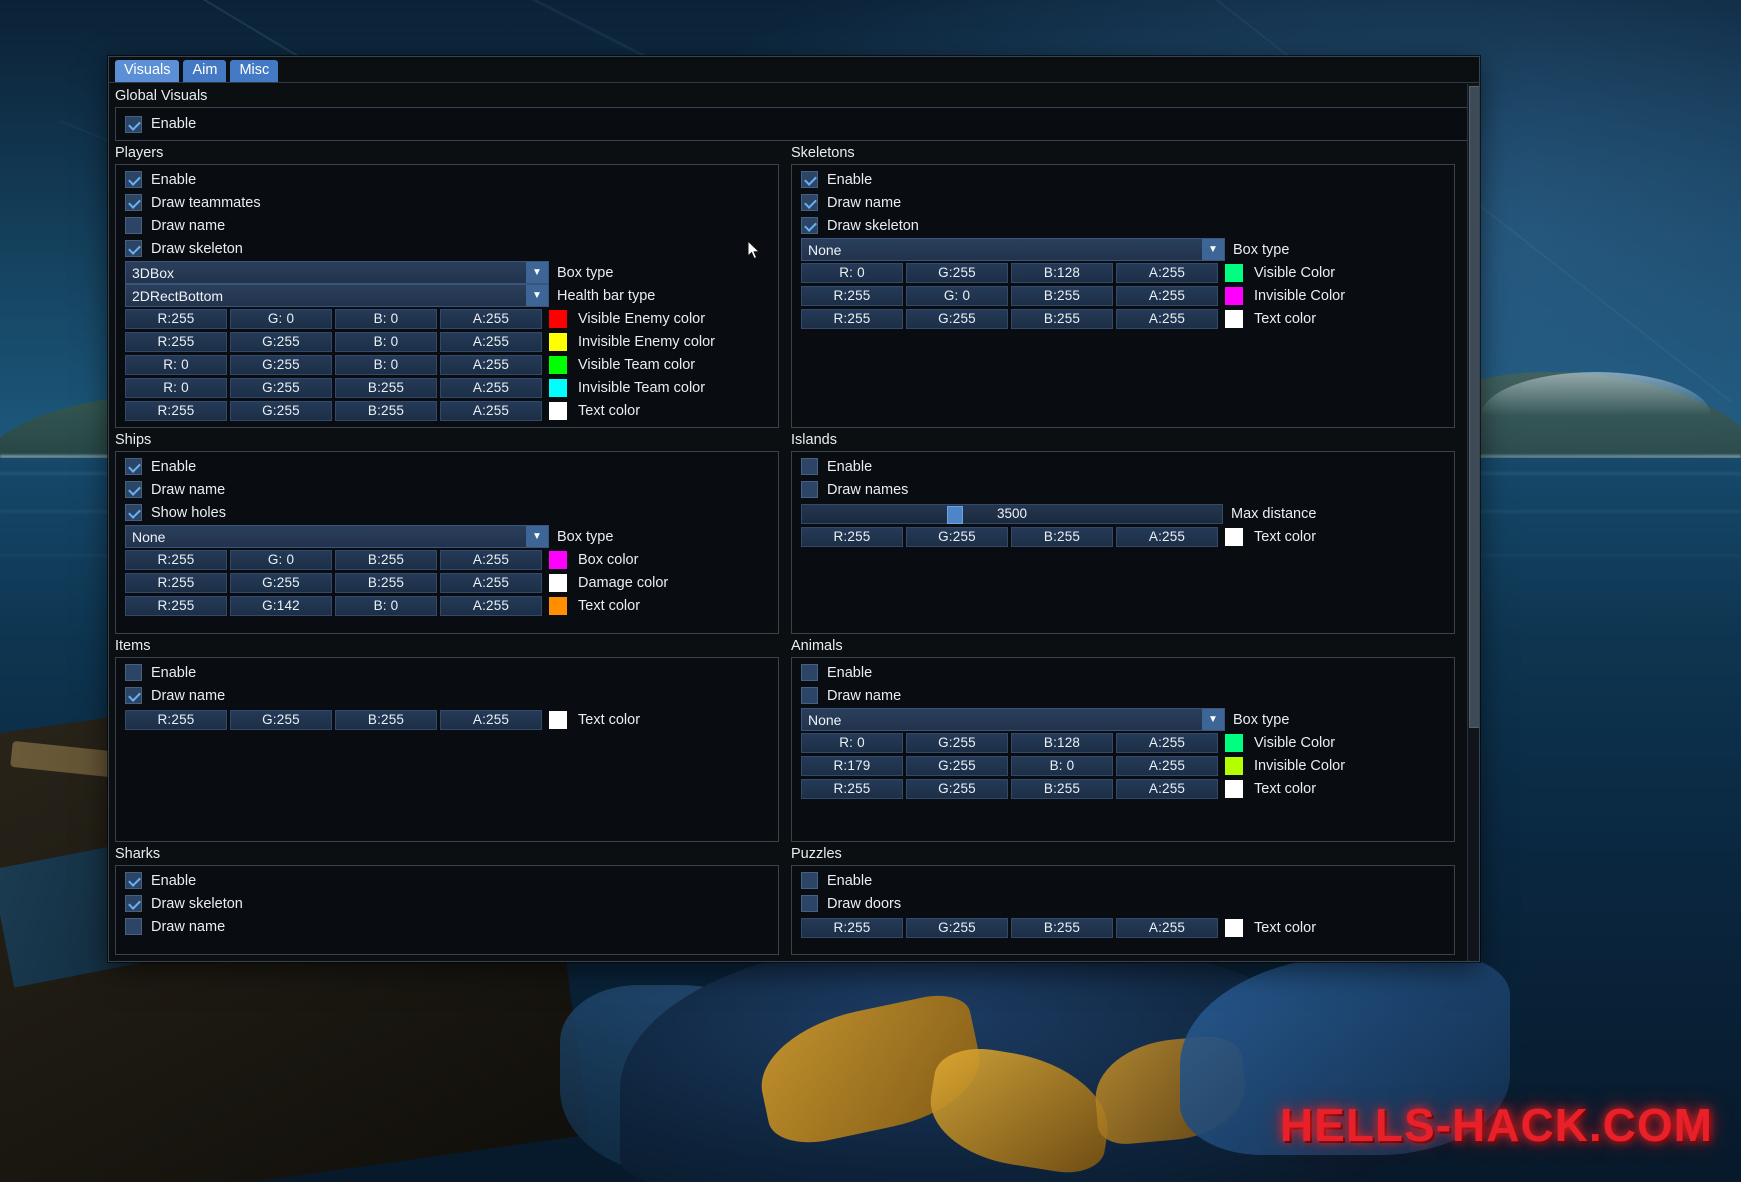 The height and width of the screenshot is (1182, 1741). Describe the element at coordinates (447, 225) in the screenshot. I see `checkbox-players-draw-name: Draw name` at that location.